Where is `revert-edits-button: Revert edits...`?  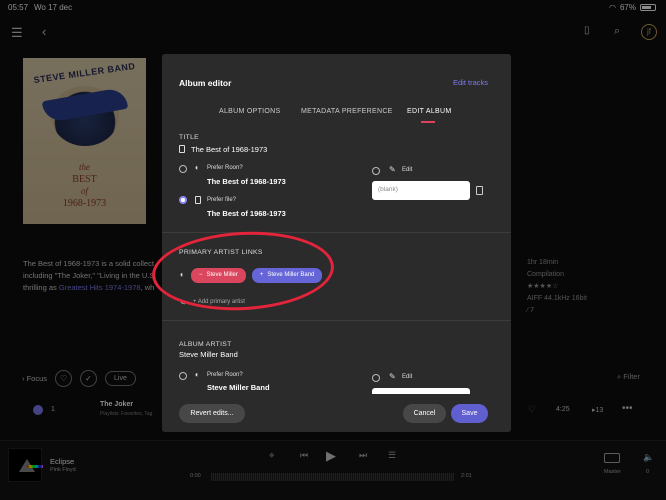 revert-edits-button: Revert edits... is located at coordinates (212, 413).